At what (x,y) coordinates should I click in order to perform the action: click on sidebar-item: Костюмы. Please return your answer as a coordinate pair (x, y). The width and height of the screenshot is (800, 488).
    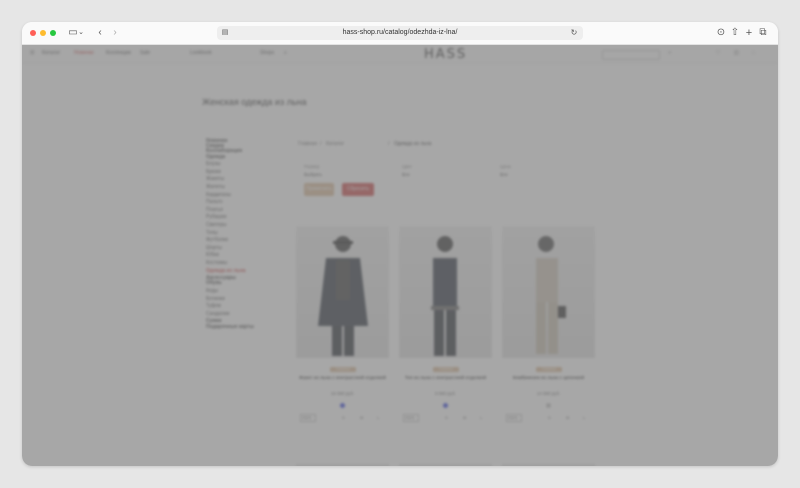
    Looking at the image, I should click on (216, 263).